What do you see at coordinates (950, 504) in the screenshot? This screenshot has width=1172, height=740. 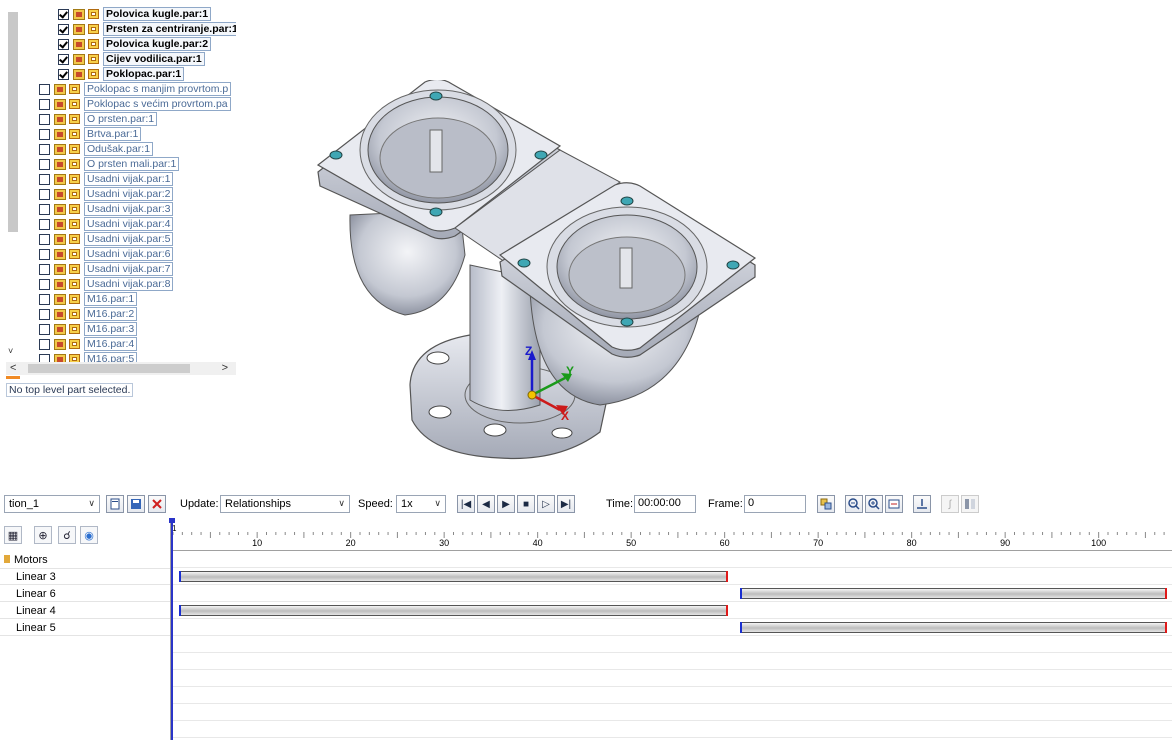 I see `curve-button: ∫` at bounding box center [950, 504].